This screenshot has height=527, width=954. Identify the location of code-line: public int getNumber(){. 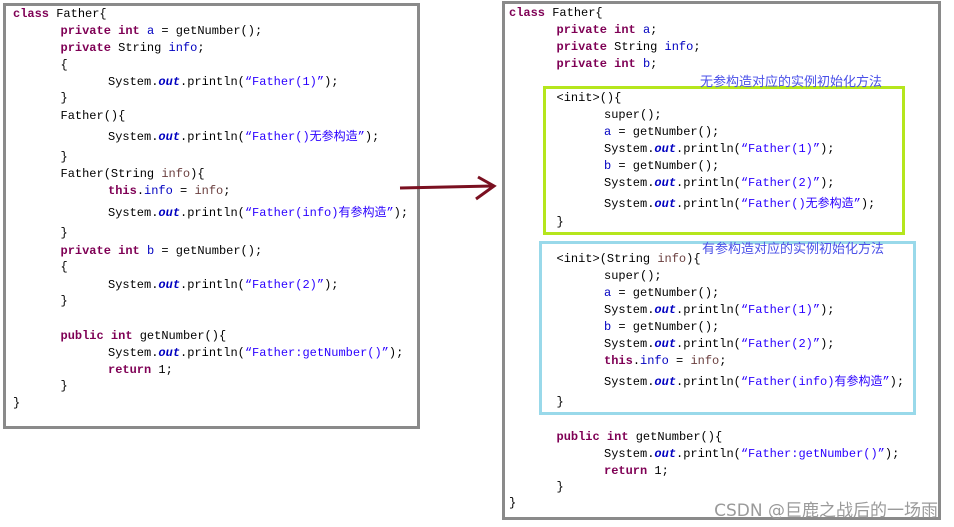
(640, 437).